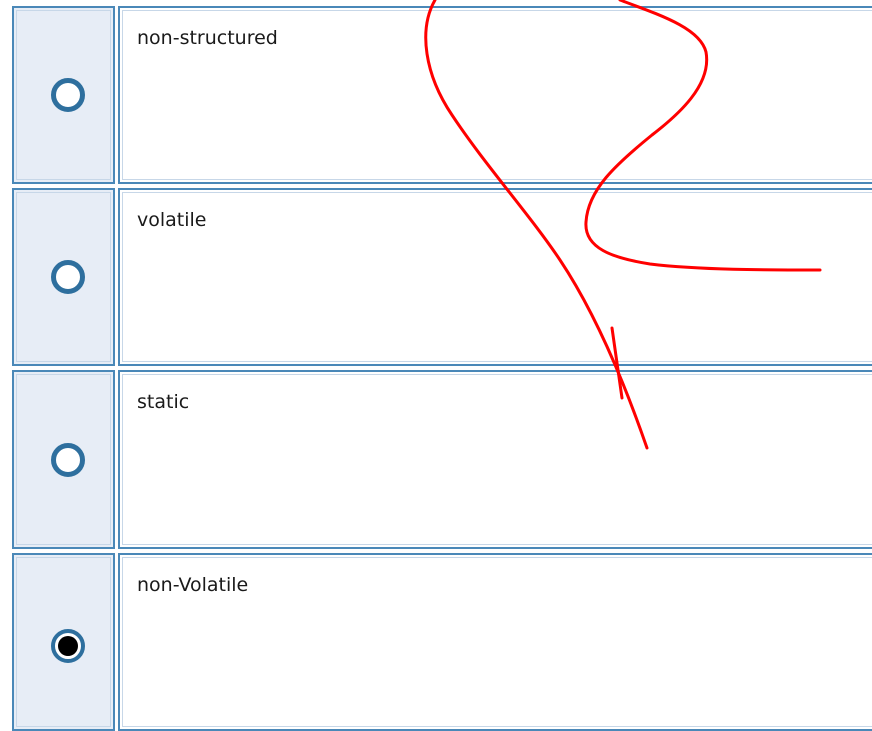 Image resolution: width=872 pixels, height=731 pixels. What do you see at coordinates (207, 38) in the screenshot?
I see `option-label: non-structured` at bounding box center [207, 38].